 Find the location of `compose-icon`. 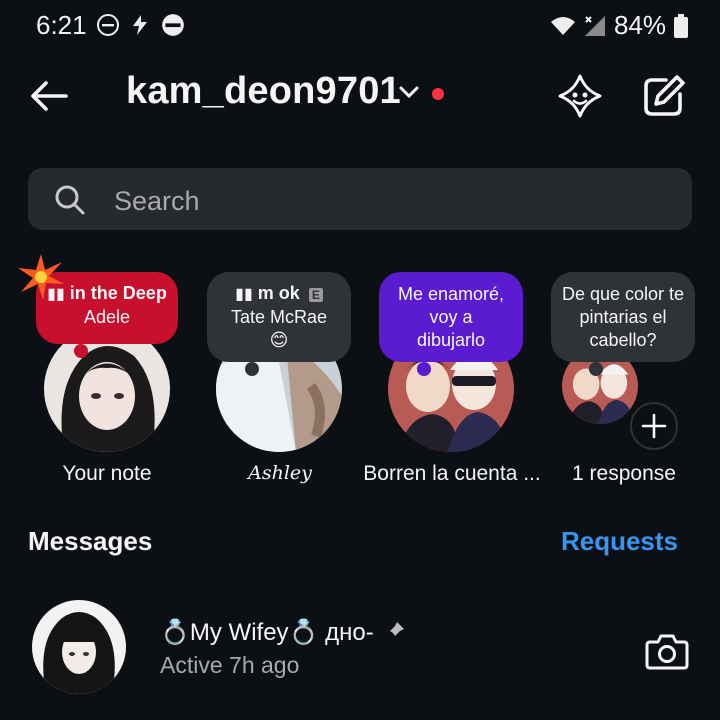

compose-icon is located at coordinates (664, 95).